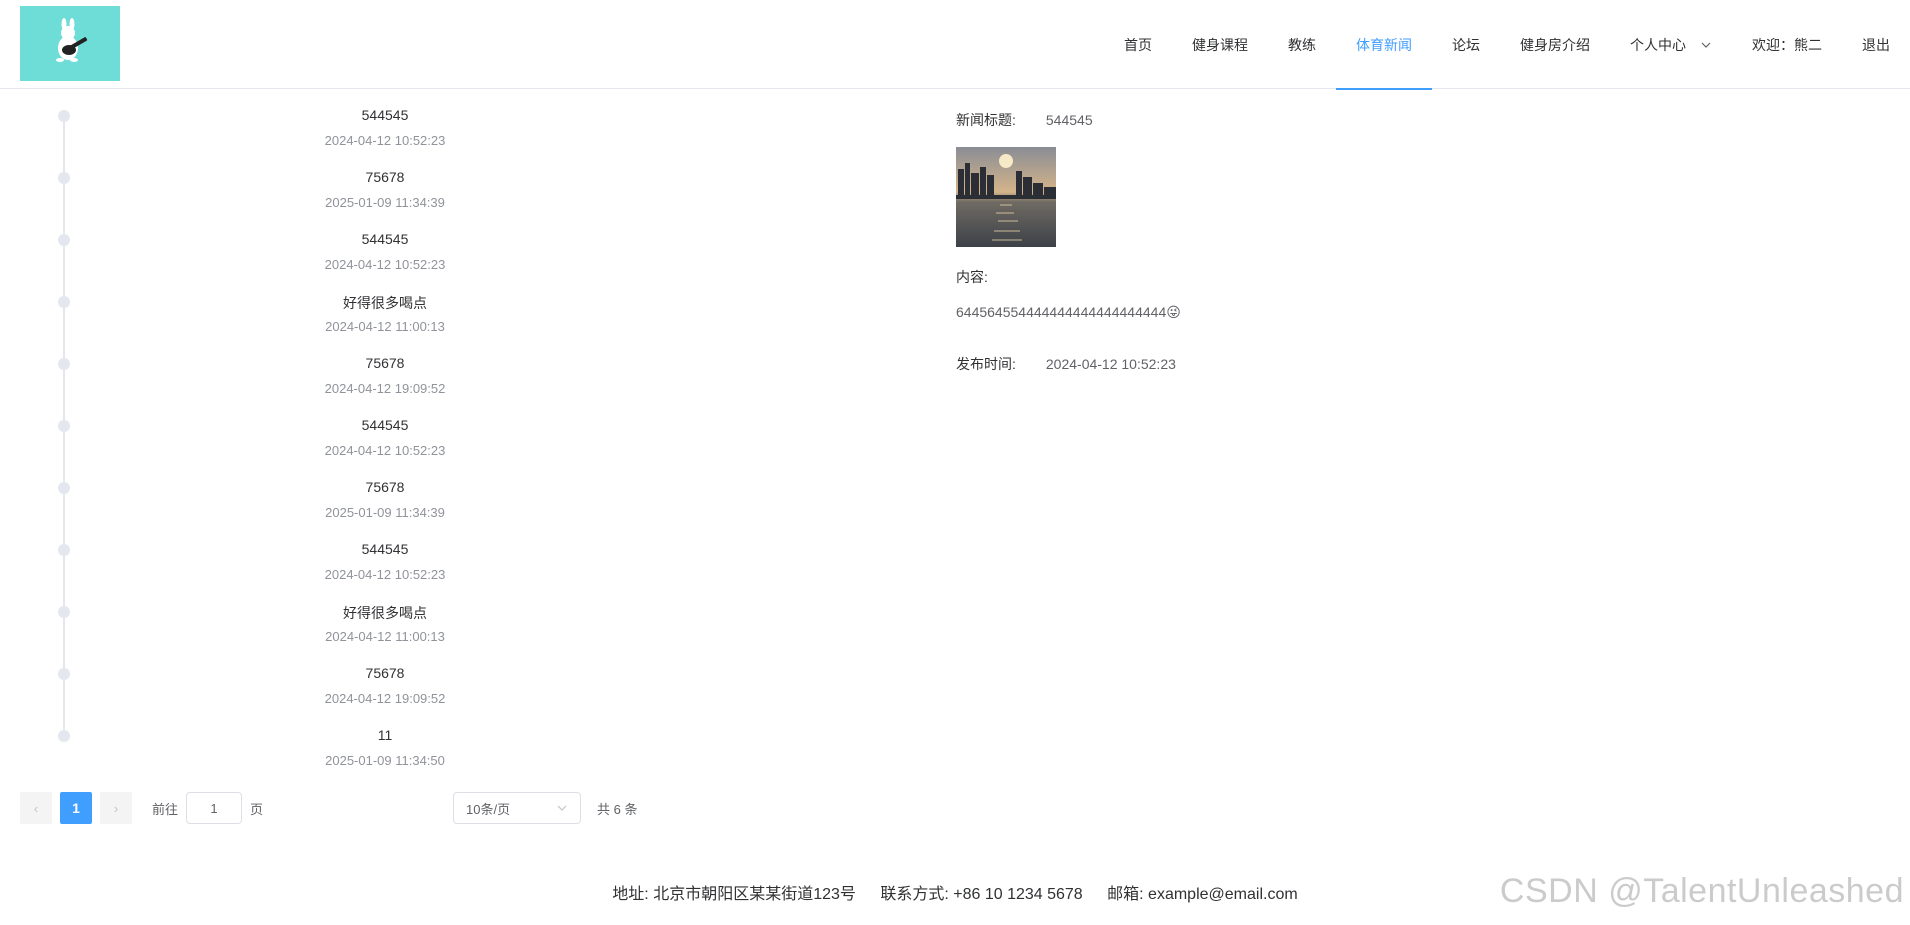  I want to click on csdn-watermark: CSDN @TalentUnleashed, so click(1701, 891).